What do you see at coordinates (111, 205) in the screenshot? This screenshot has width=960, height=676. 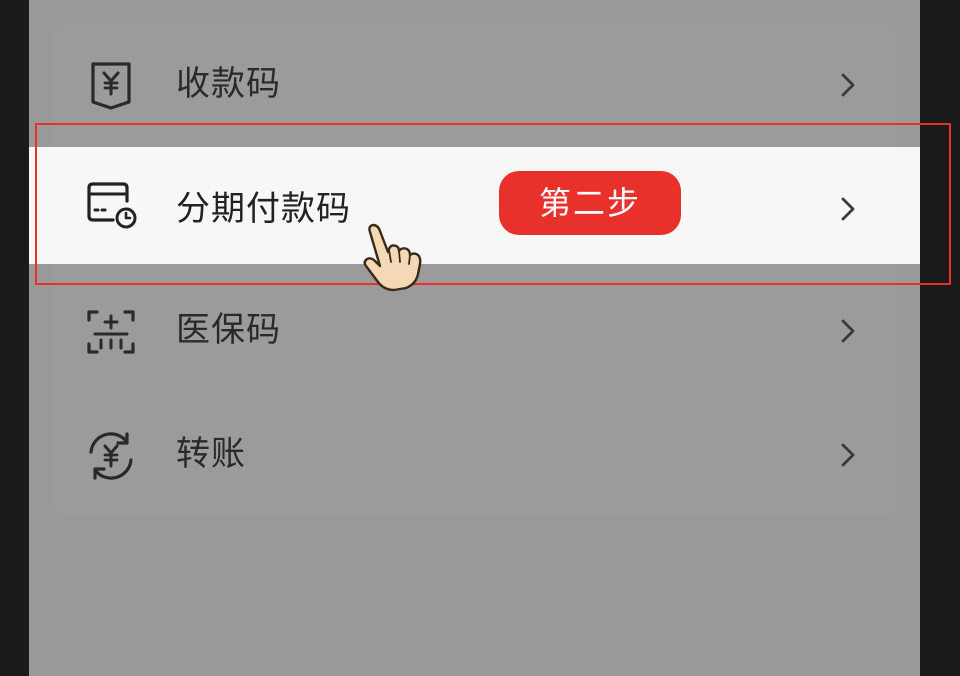 I see `card-clock-icon` at bounding box center [111, 205].